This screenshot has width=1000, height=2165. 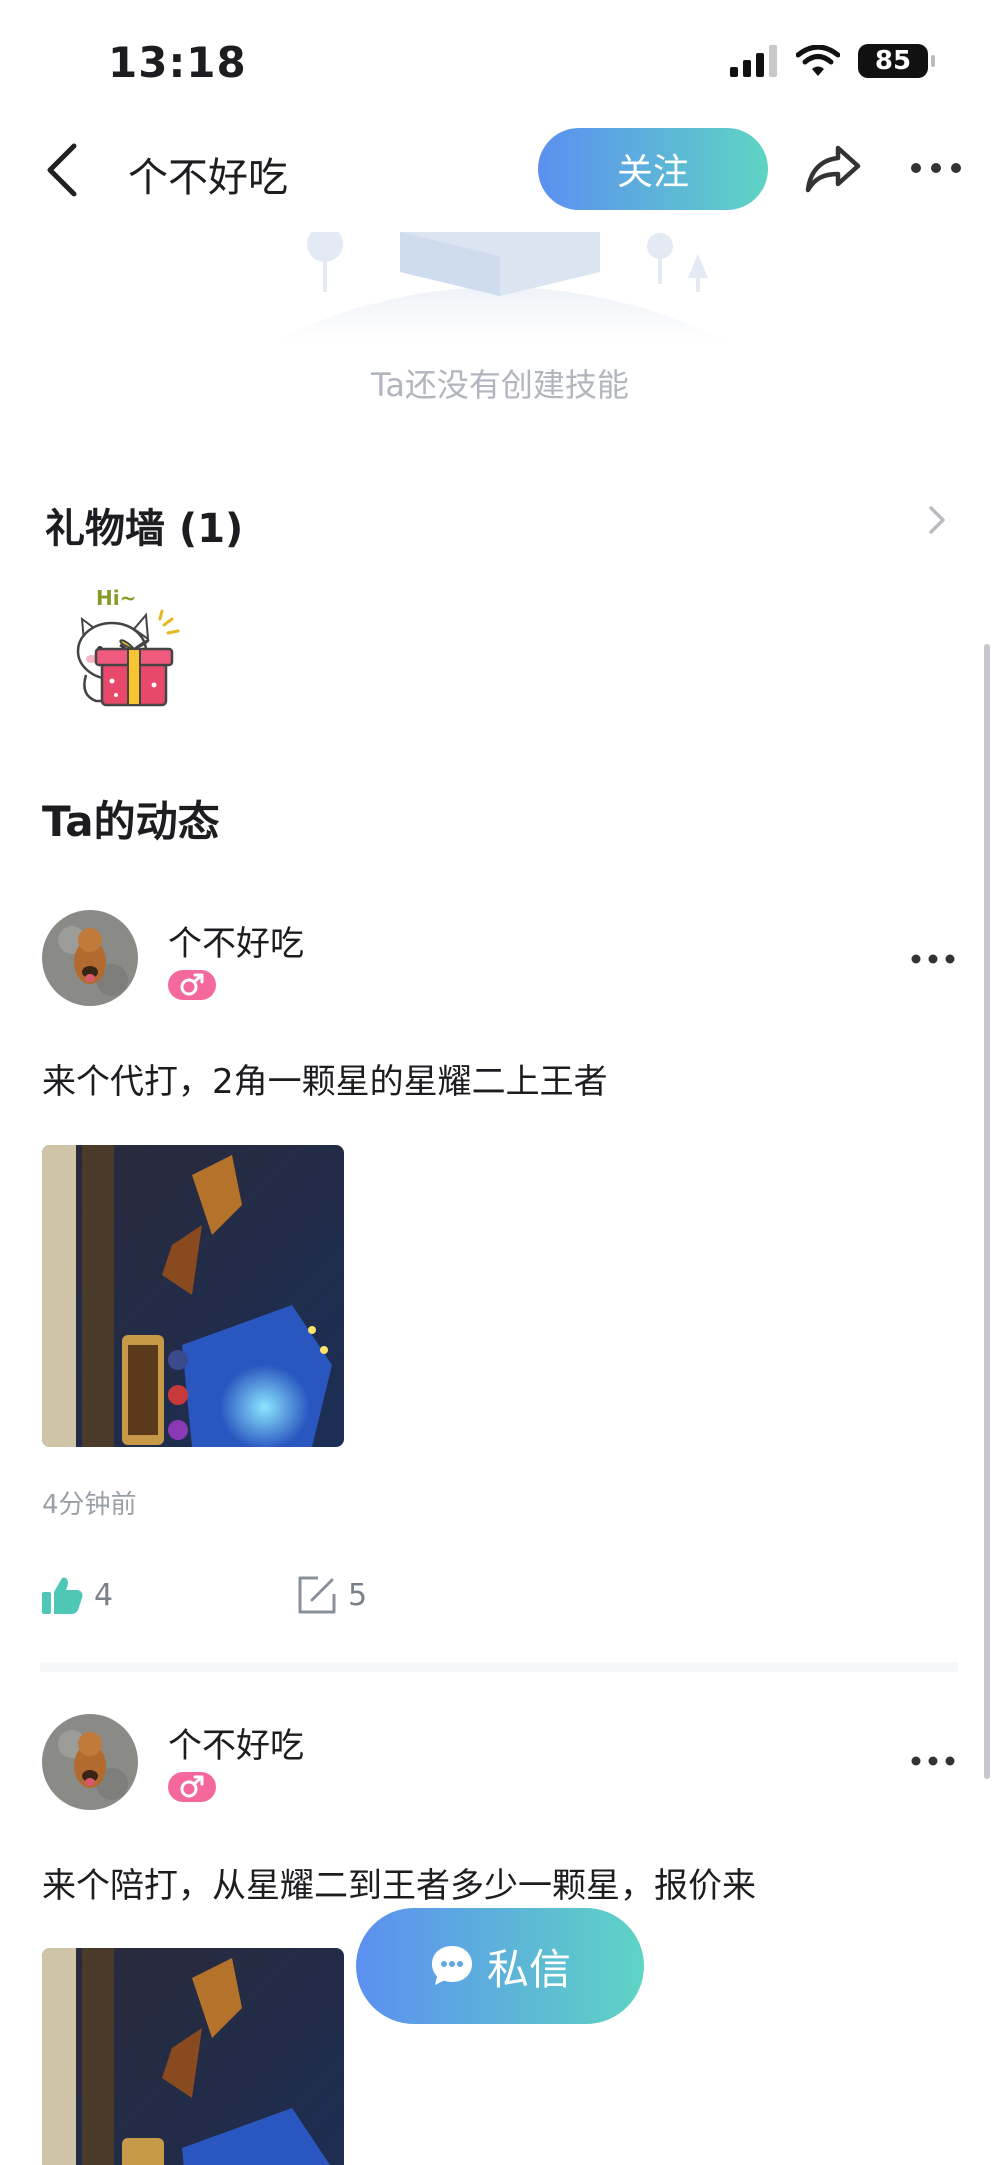 I want to click on comment-edit-icon, so click(x=317, y=1595).